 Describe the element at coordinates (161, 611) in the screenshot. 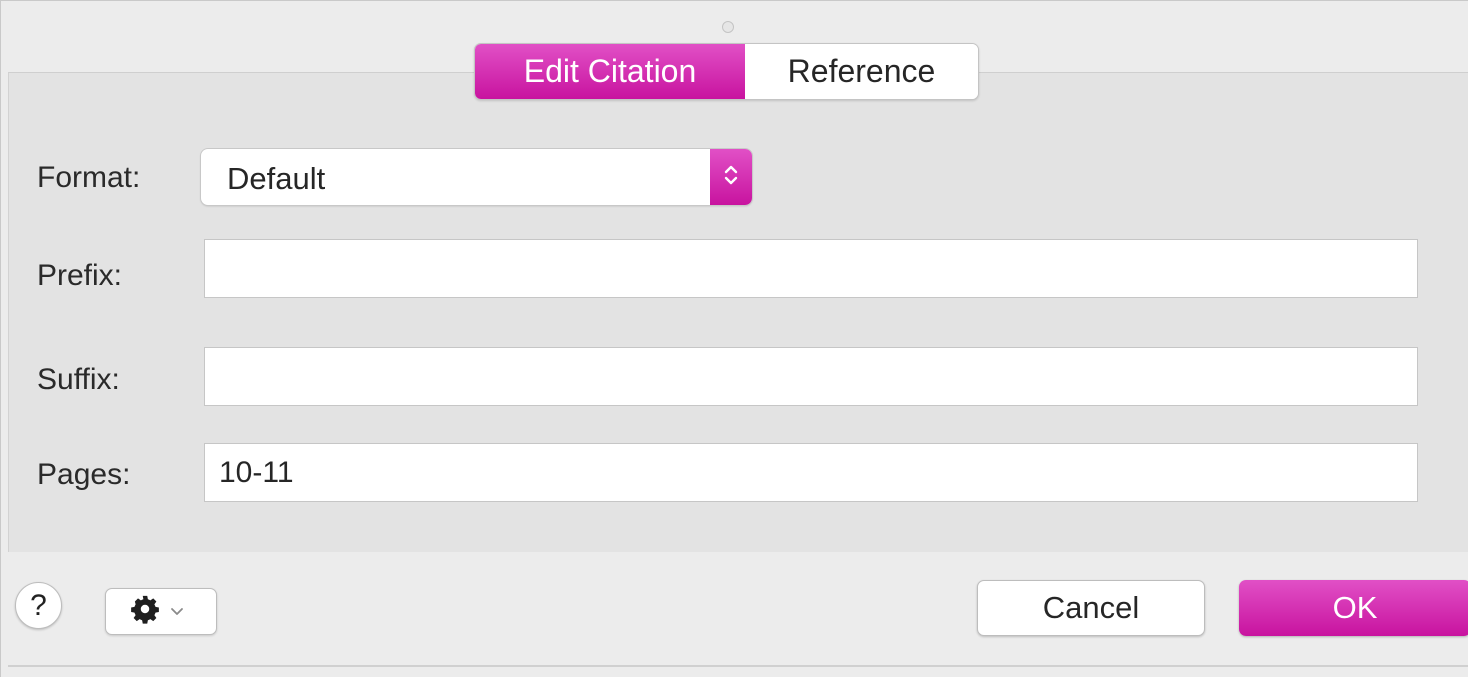

I see `action-menu-button` at that location.